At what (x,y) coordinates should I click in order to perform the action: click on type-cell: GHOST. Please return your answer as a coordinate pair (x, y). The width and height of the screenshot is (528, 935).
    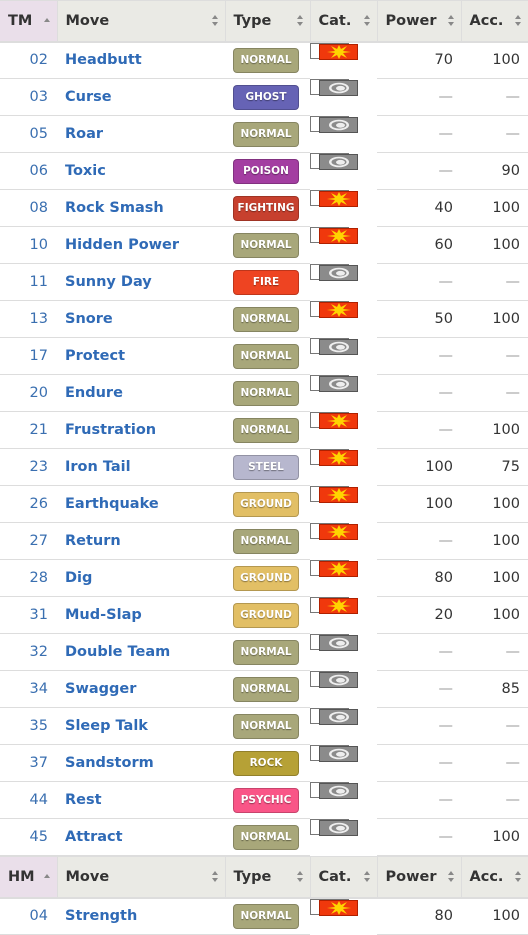
    Looking at the image, I should click on (267, 97).